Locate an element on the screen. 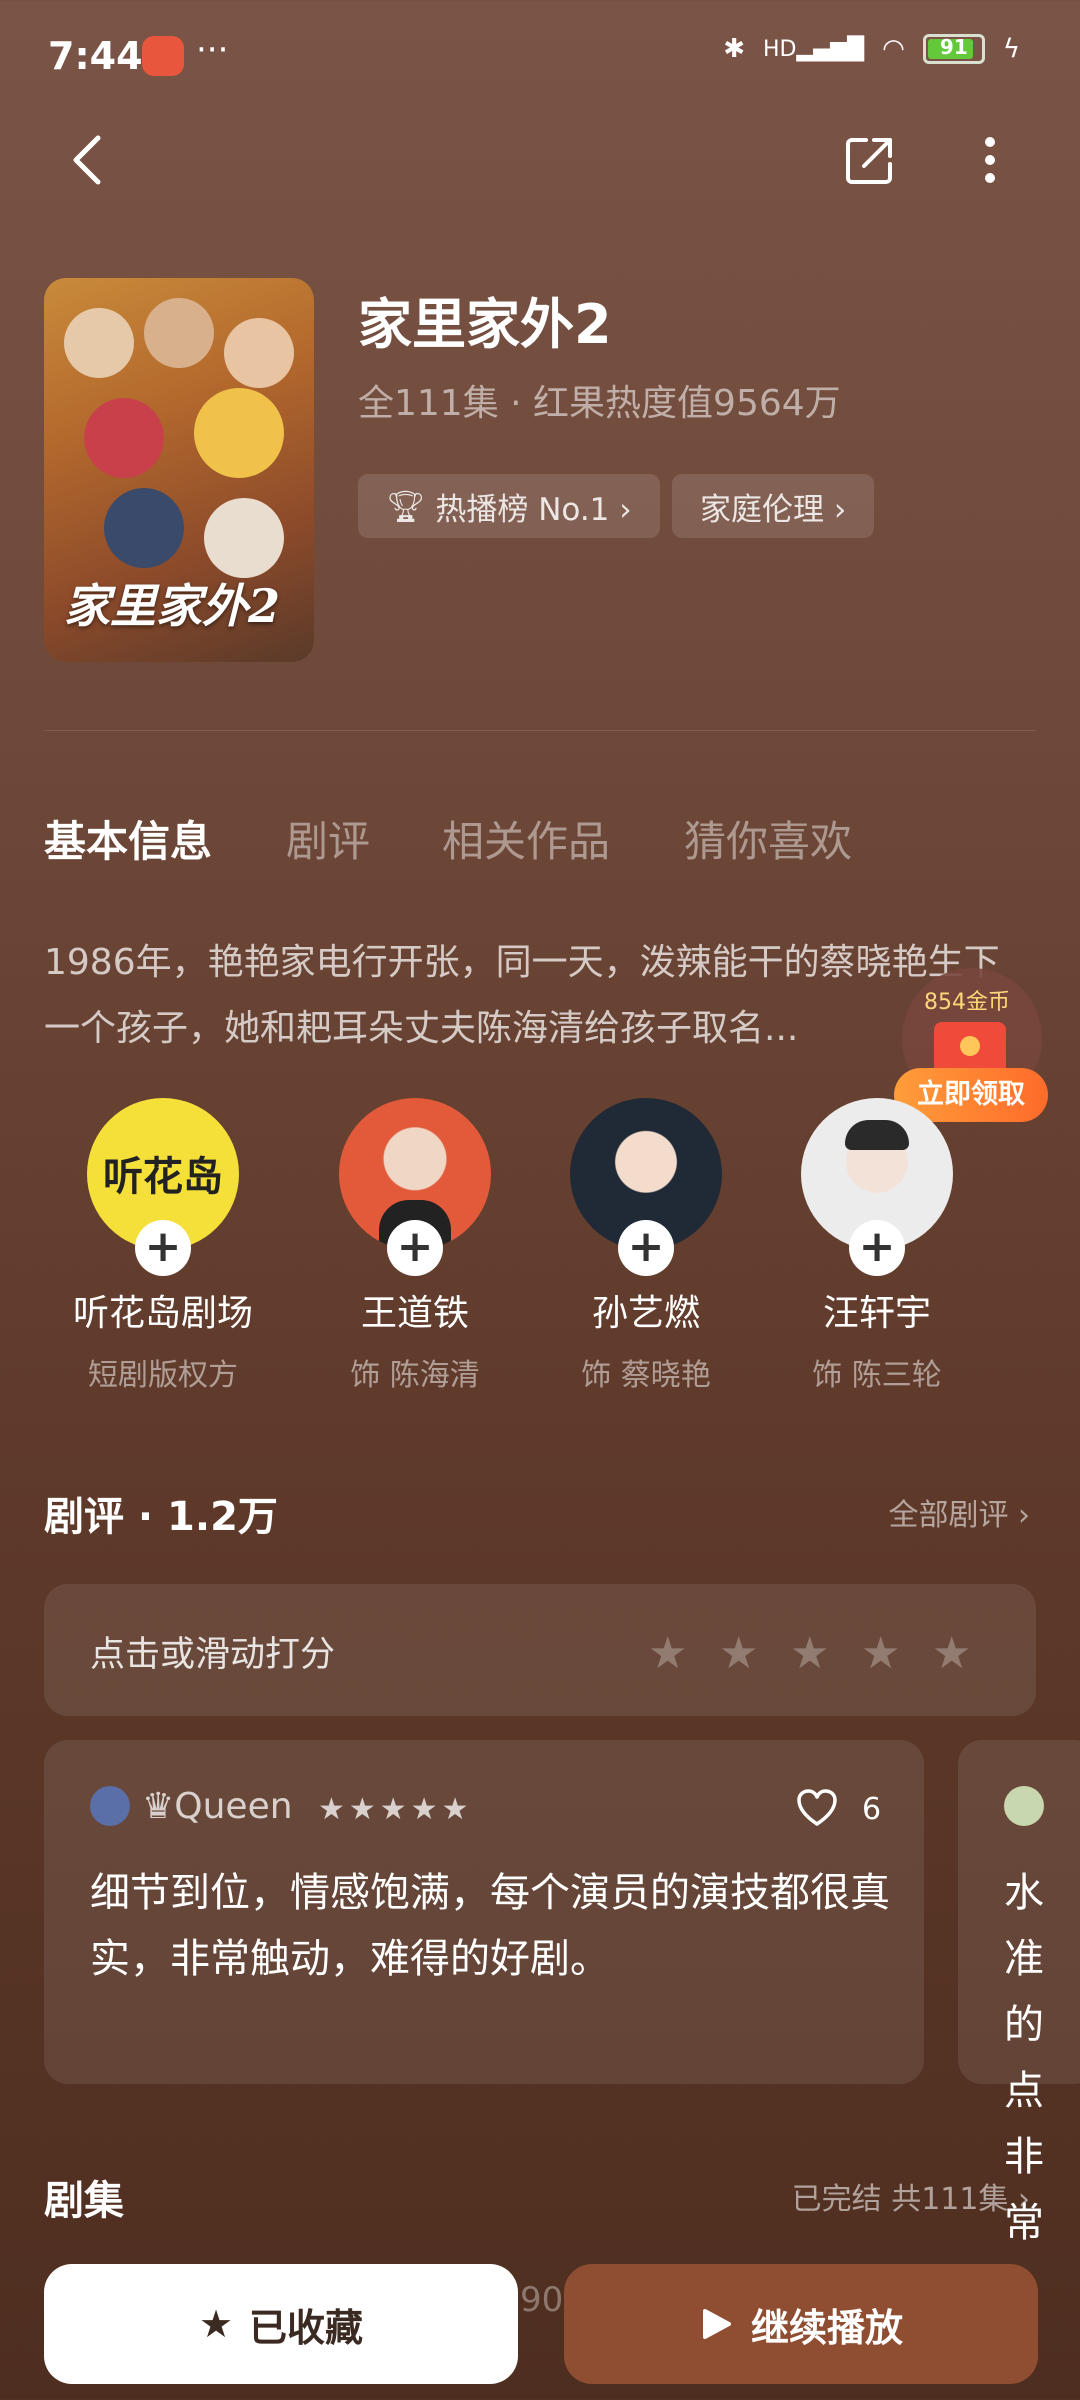  battery-icon: 91 is located at coordinates (953, 49).